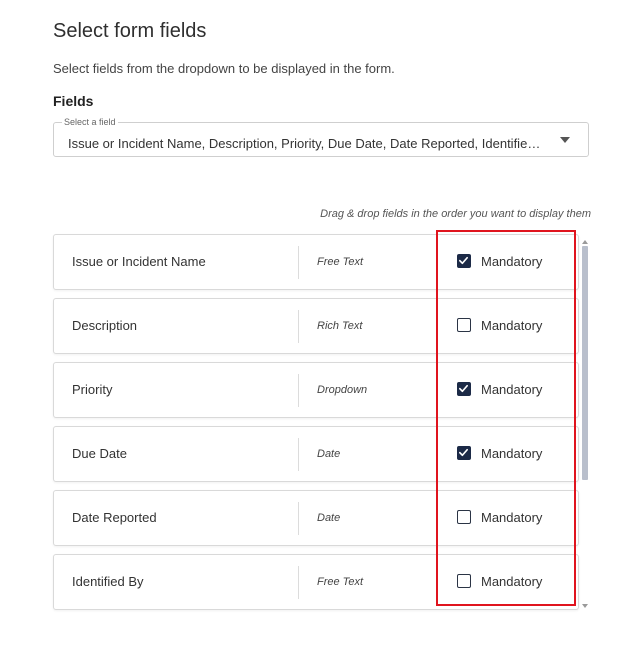 This screenshot has width=640, height=652. What do you see at coordinates (108, 581) in the screenshot?
I see `field-name: Identified By` at bounding box center [108, 581].